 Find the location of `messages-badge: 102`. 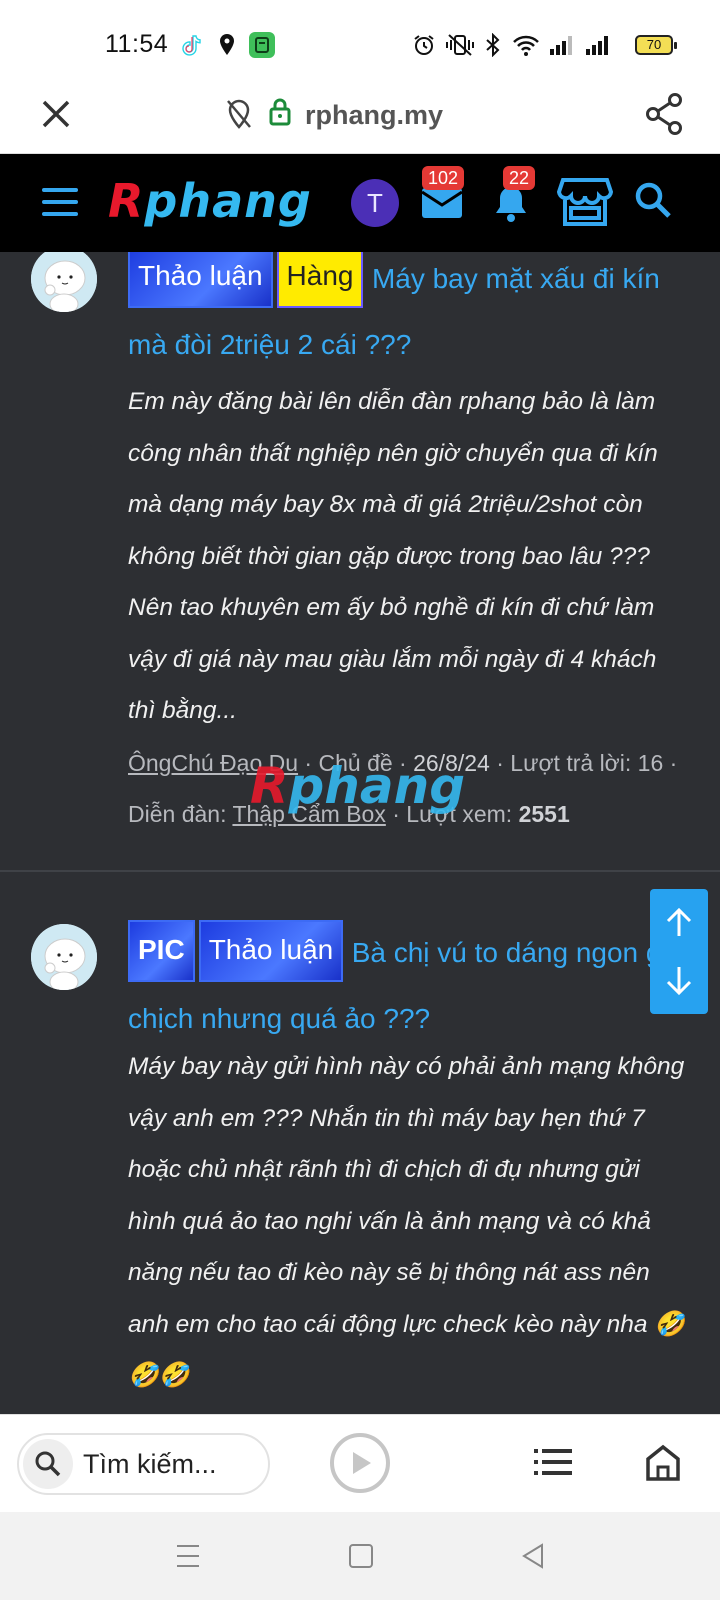

messages-badge: 102 is located at coordinates (443, 178).